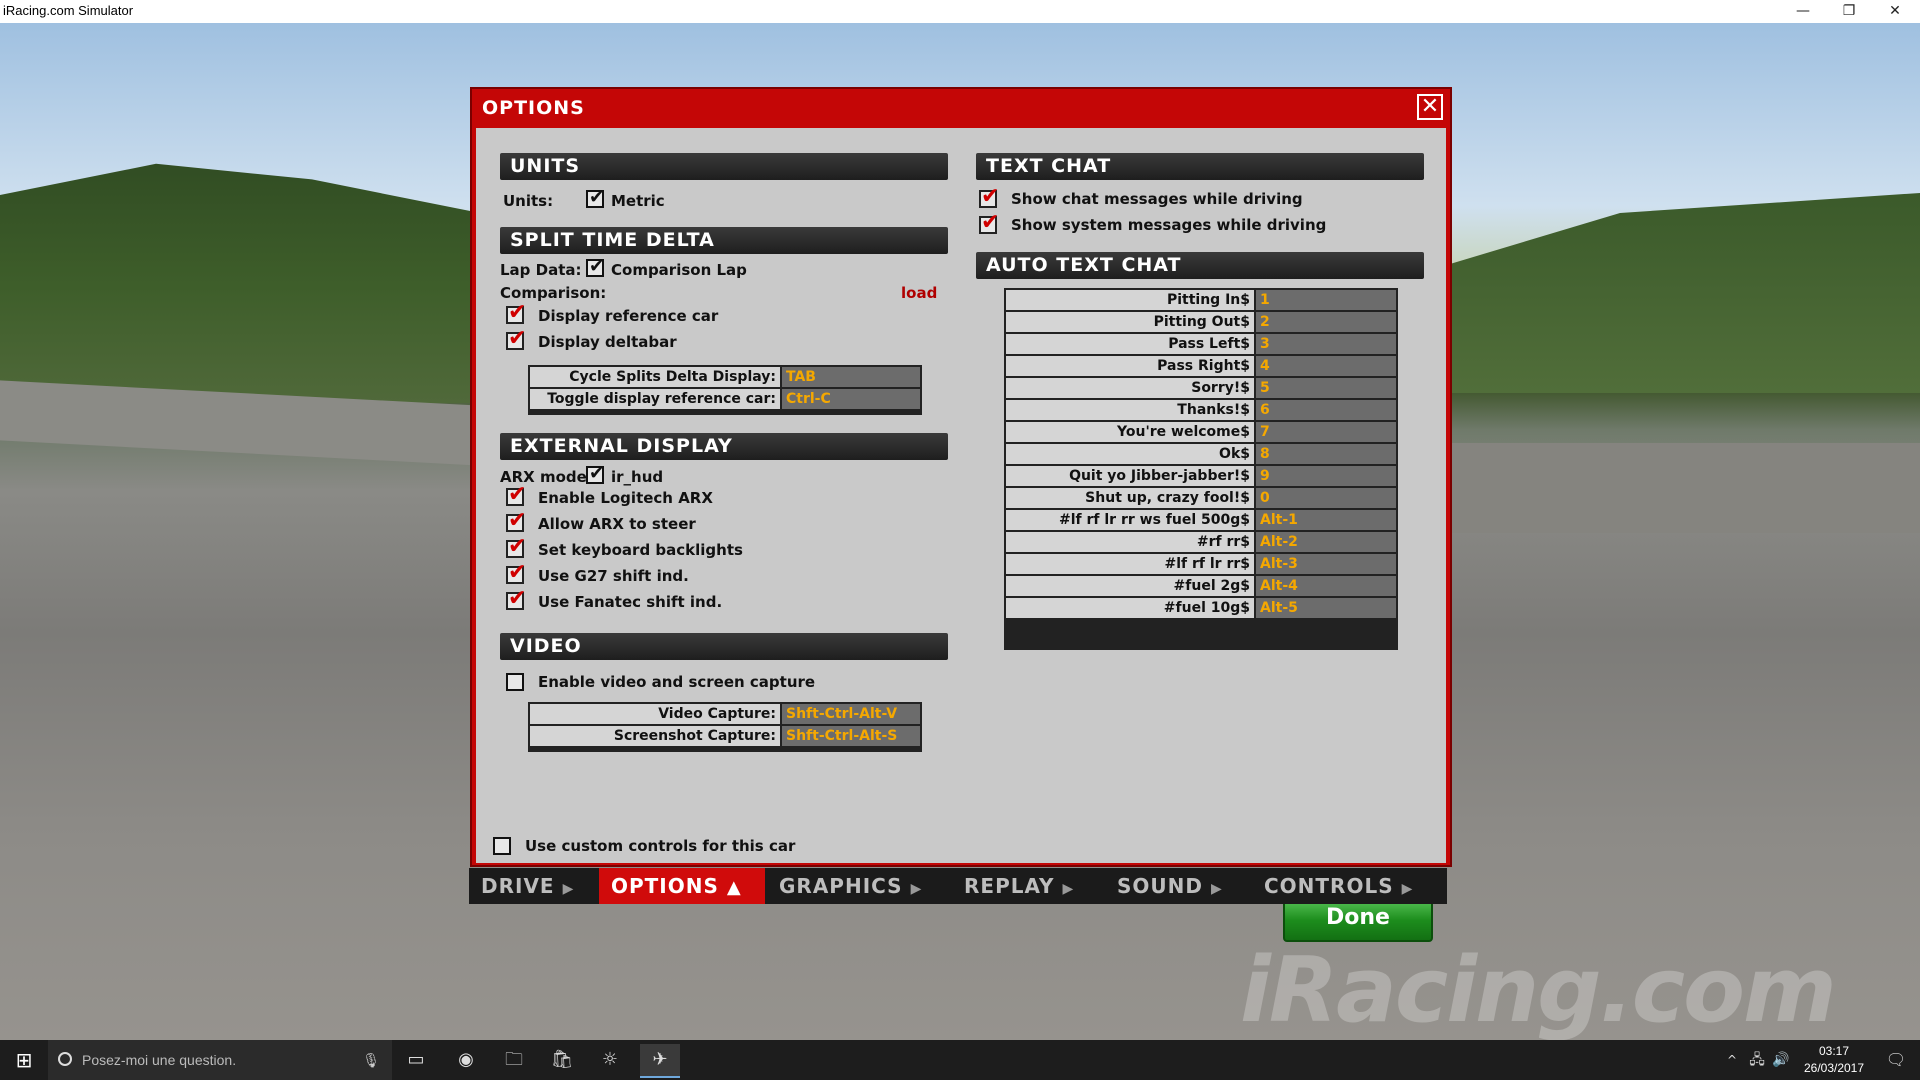 The image size is (1920, 1080). Describe the element at coordinates (660, 1061) in the screenshot. I see `iracing-app-icon: ✈` at that location.